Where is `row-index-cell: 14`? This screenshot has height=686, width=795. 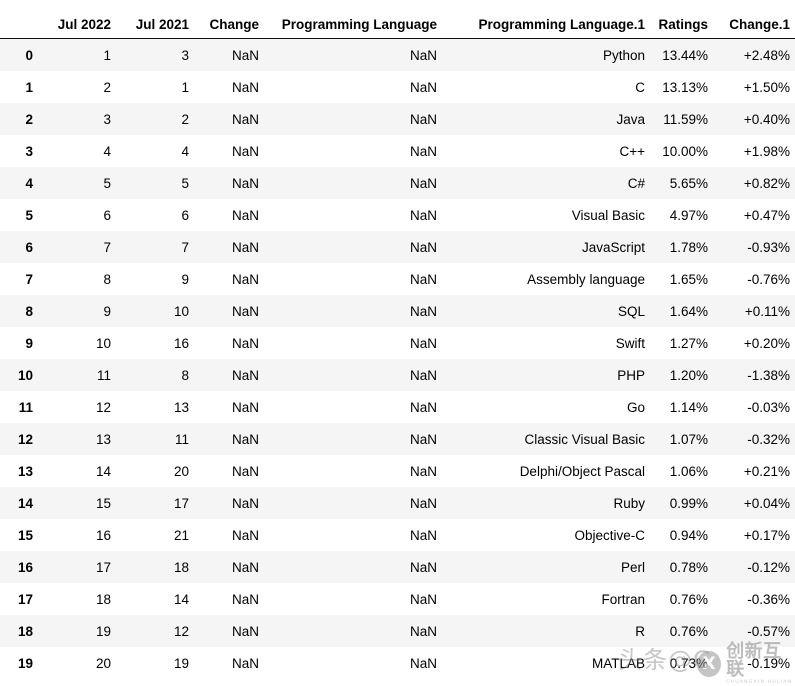 row-index-cell: 14 is located at coordinates (19, 503).